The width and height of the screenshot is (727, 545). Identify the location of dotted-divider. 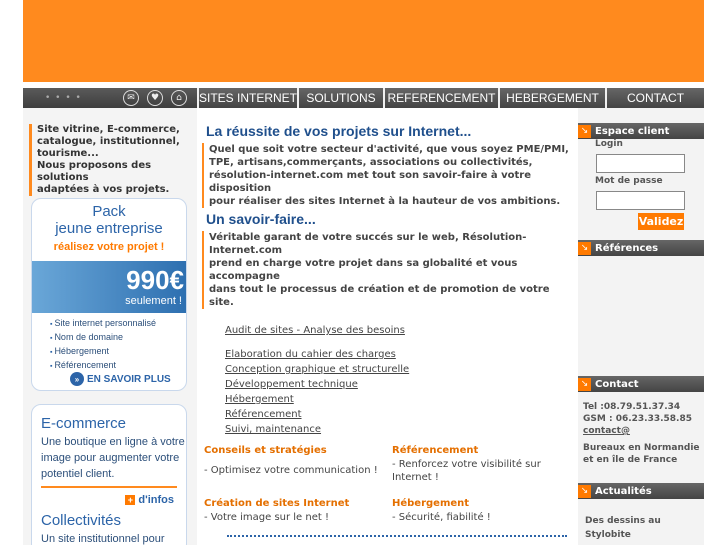
(397, 536).